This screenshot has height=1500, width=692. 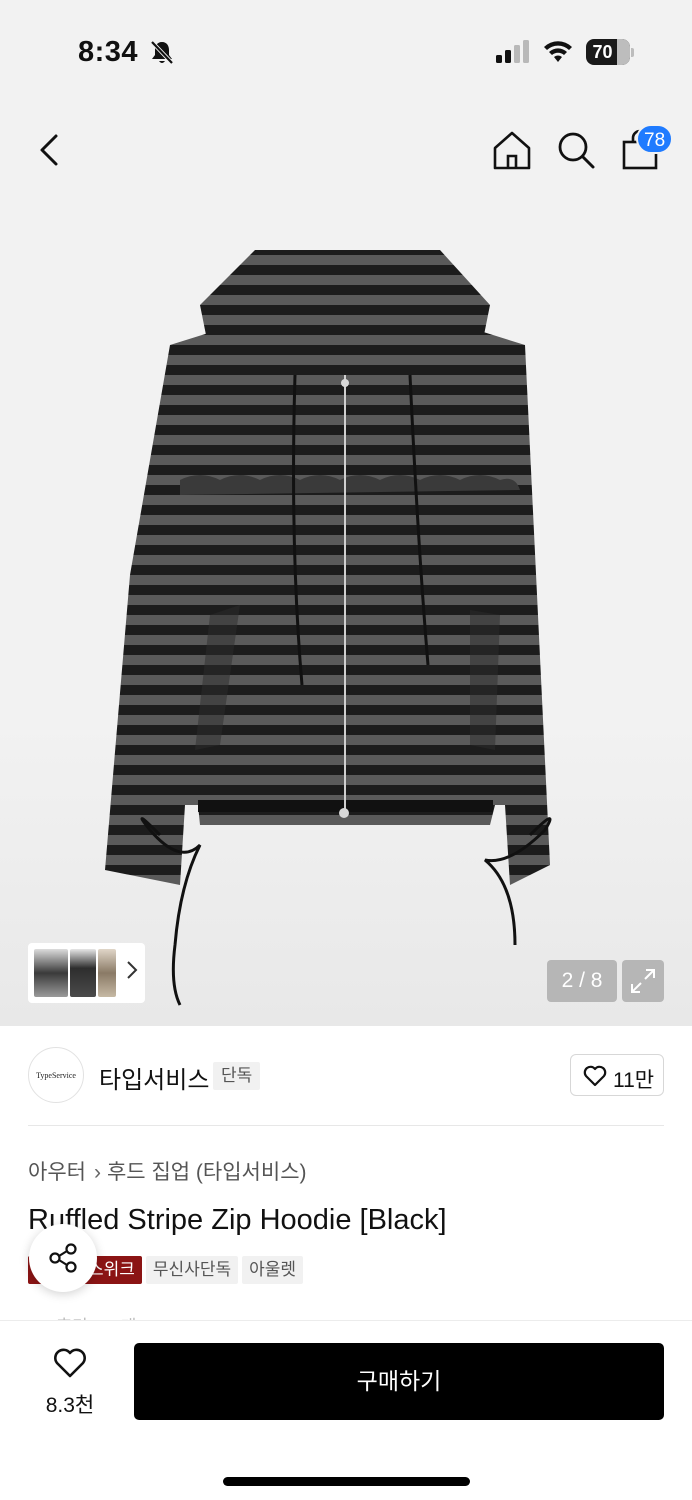 I want to click on battery-level: 70, so click(x=602, y=52).